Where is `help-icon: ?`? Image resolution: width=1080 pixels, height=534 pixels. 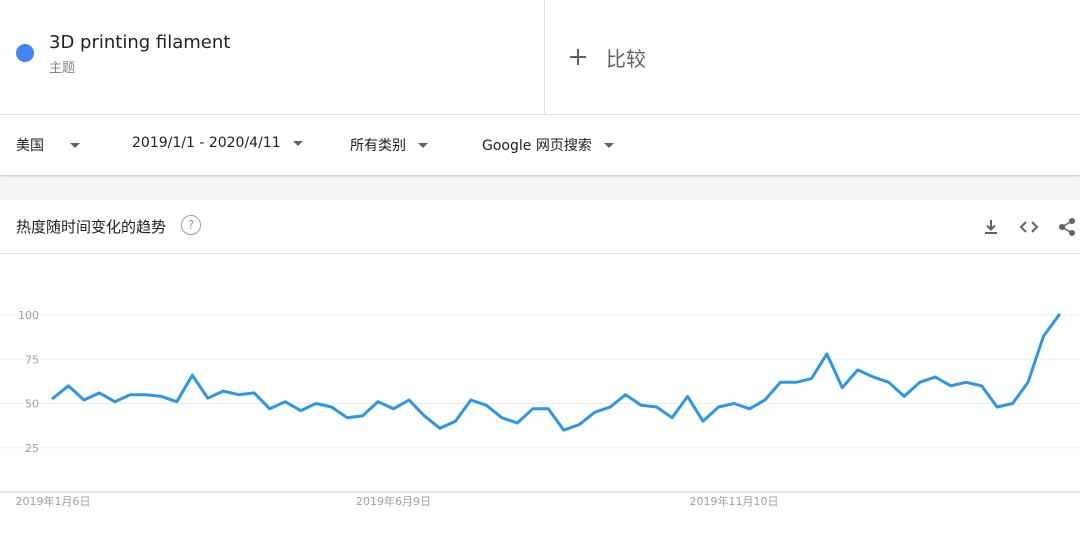
help-icon: ? is located at coordinates (191, 225).